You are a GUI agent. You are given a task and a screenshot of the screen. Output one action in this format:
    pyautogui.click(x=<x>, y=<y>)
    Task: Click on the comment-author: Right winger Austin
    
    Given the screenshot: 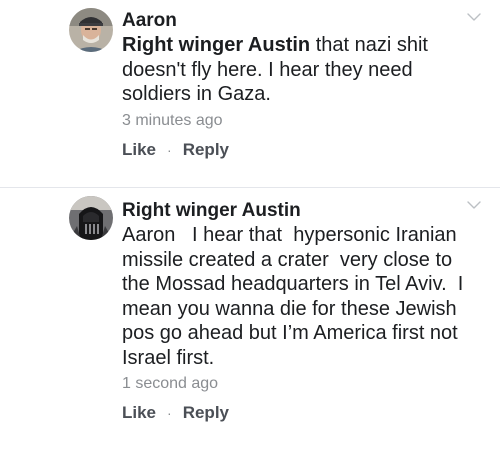 What is the action you would take?
    pyautogui.click(x=296, y=211)
    